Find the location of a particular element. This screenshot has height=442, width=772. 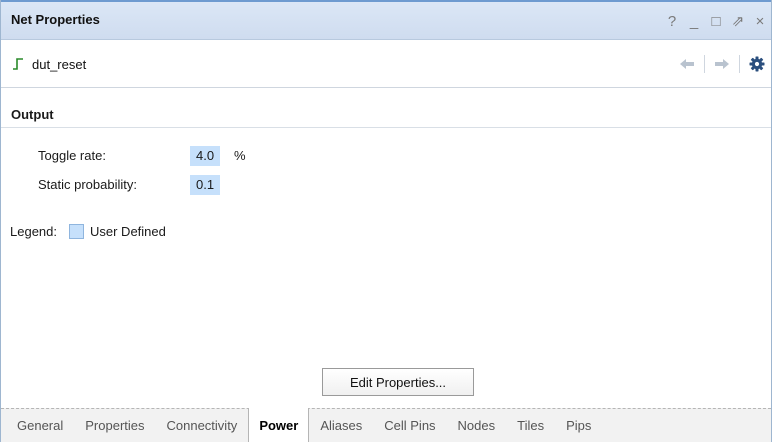

window-title: Net Properties is located at coordinates (55, 19).